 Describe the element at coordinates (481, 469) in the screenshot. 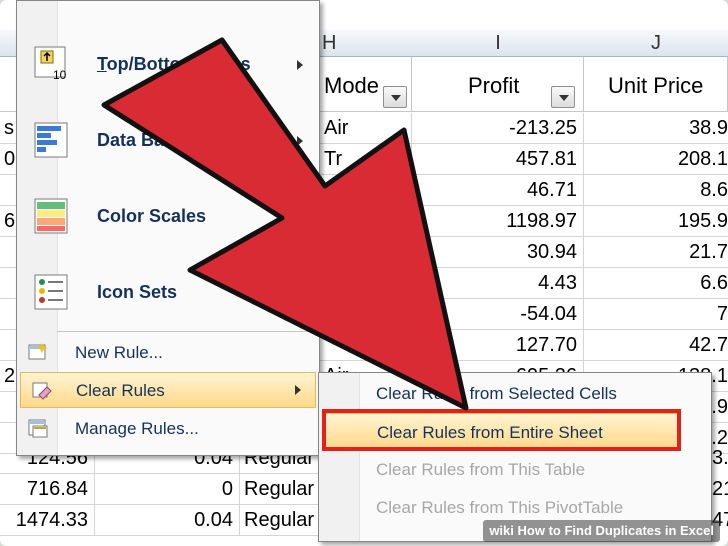

I see `submenu-label-this-table: Clear Rules from This Table` at that location.